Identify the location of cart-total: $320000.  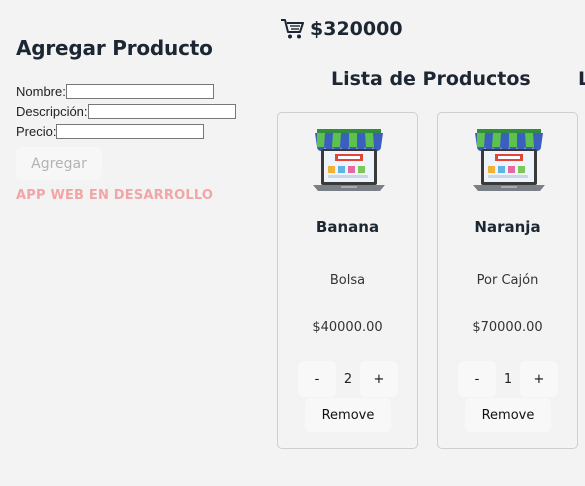
(356, 29).